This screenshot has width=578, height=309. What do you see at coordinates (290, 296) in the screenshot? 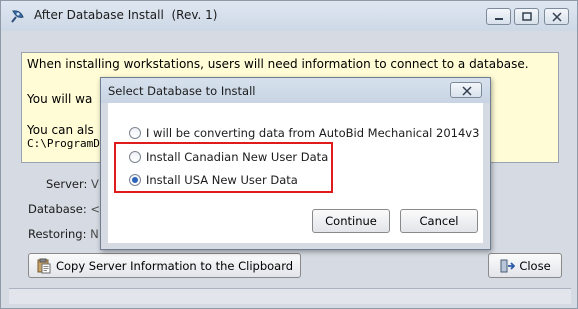
I see `status-bar` at bounding box center [290, 296].